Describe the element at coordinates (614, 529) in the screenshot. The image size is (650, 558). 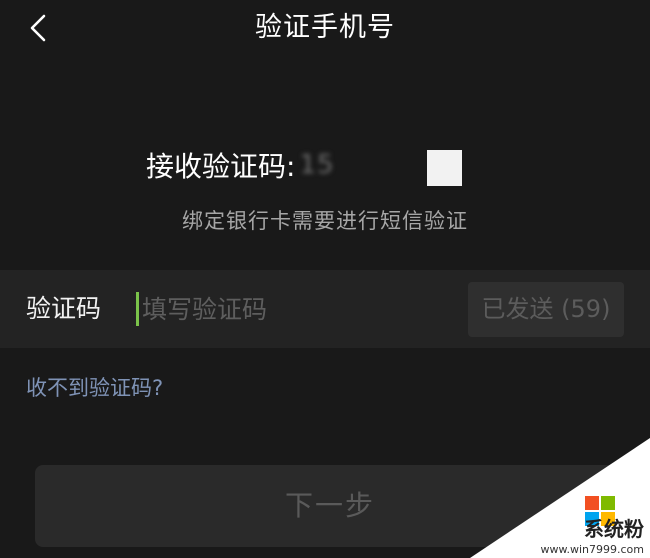
I see `watermark-text: 系统粉` at that location.